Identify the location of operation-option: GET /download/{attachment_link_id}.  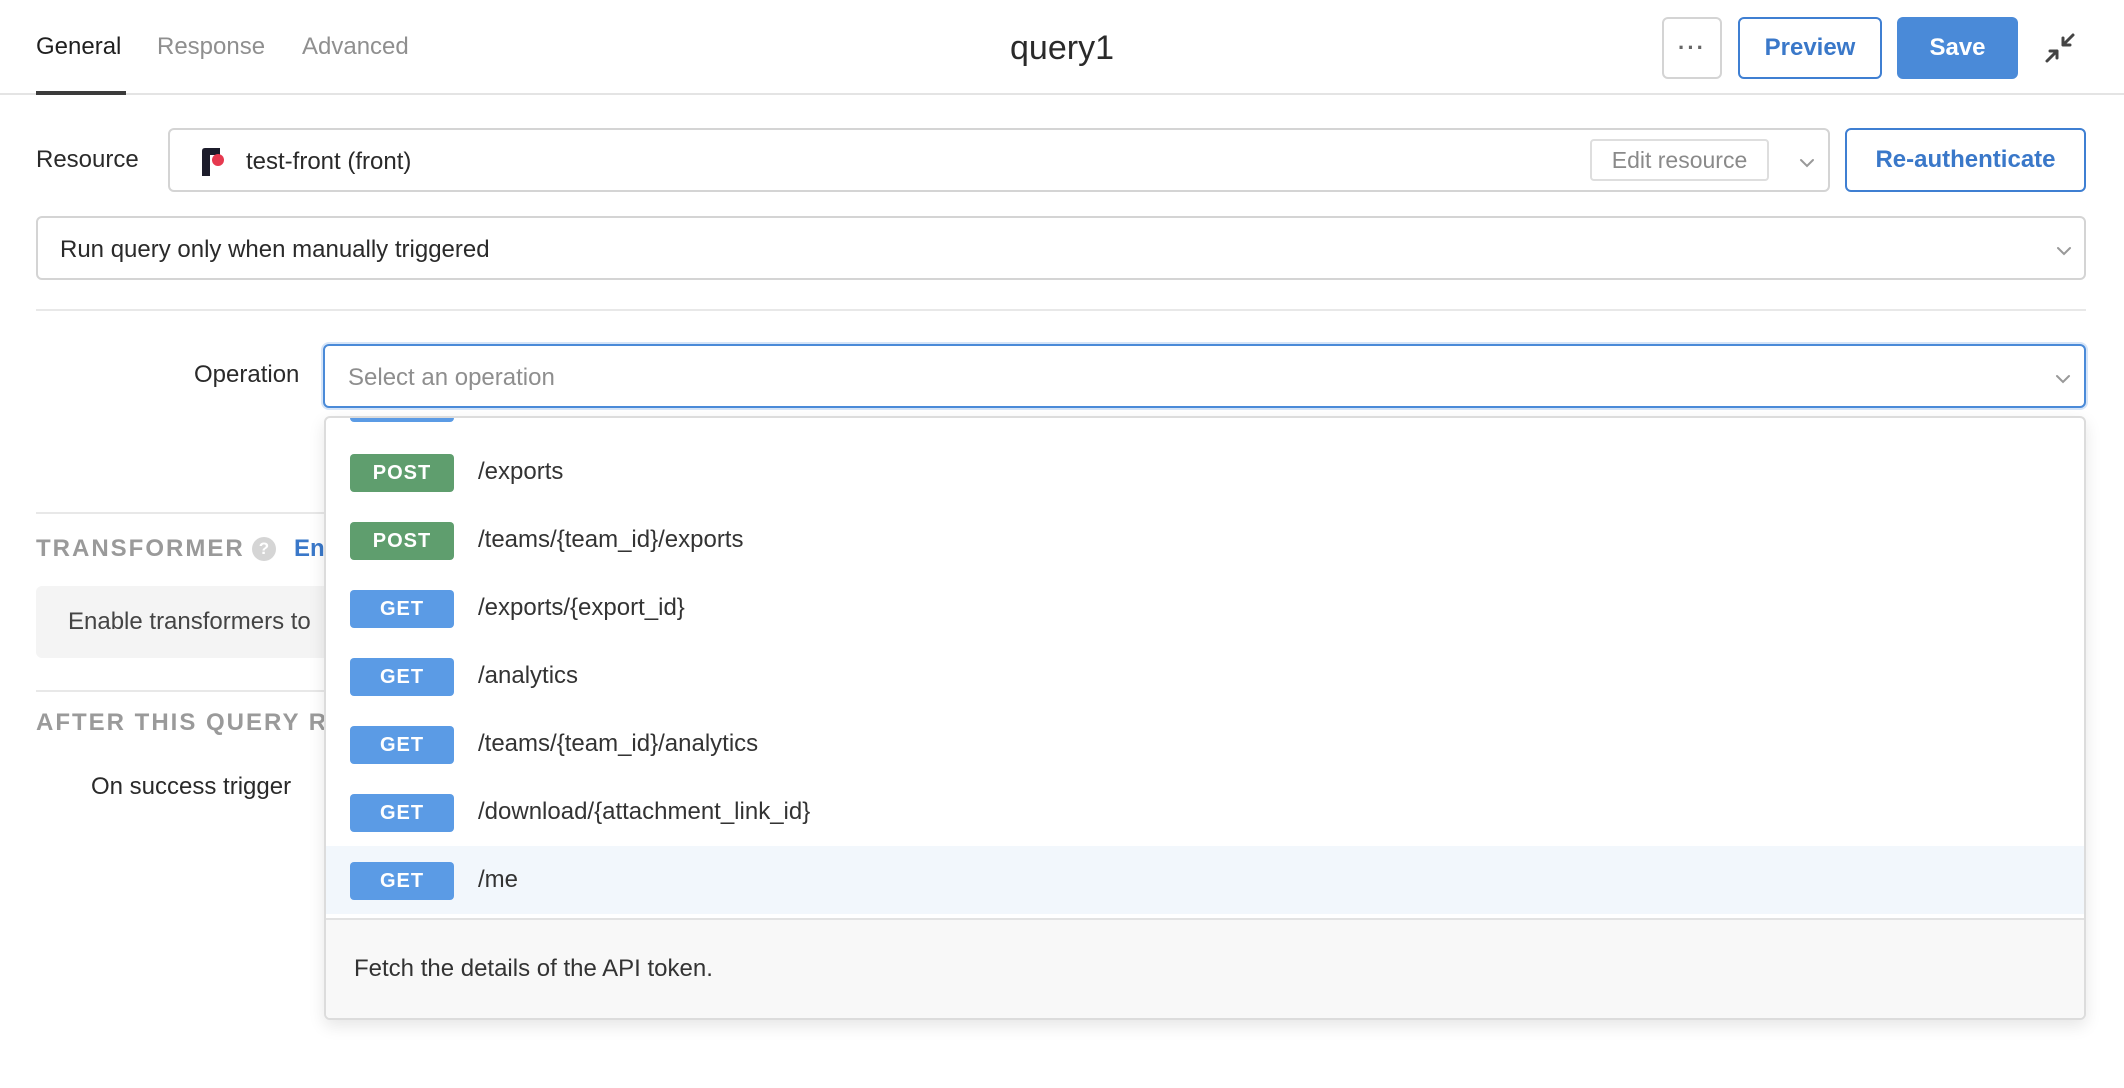
(1205, 812).